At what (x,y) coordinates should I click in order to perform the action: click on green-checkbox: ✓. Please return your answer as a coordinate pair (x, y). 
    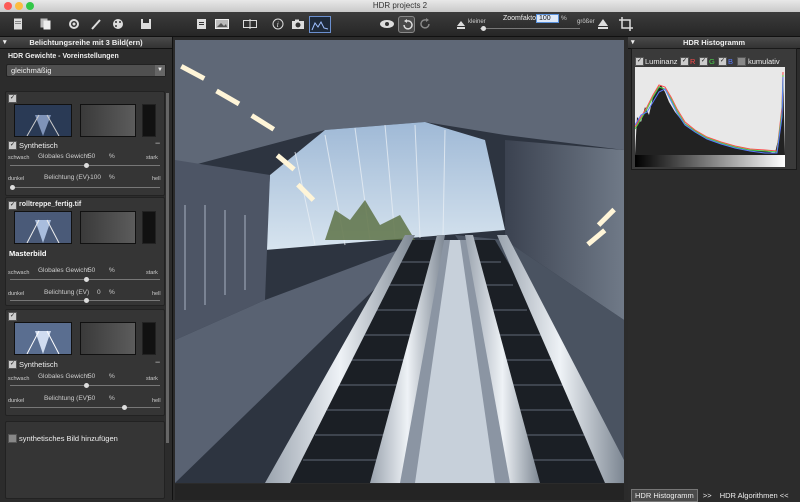
    Looking at the image, I should click on (703, 61).